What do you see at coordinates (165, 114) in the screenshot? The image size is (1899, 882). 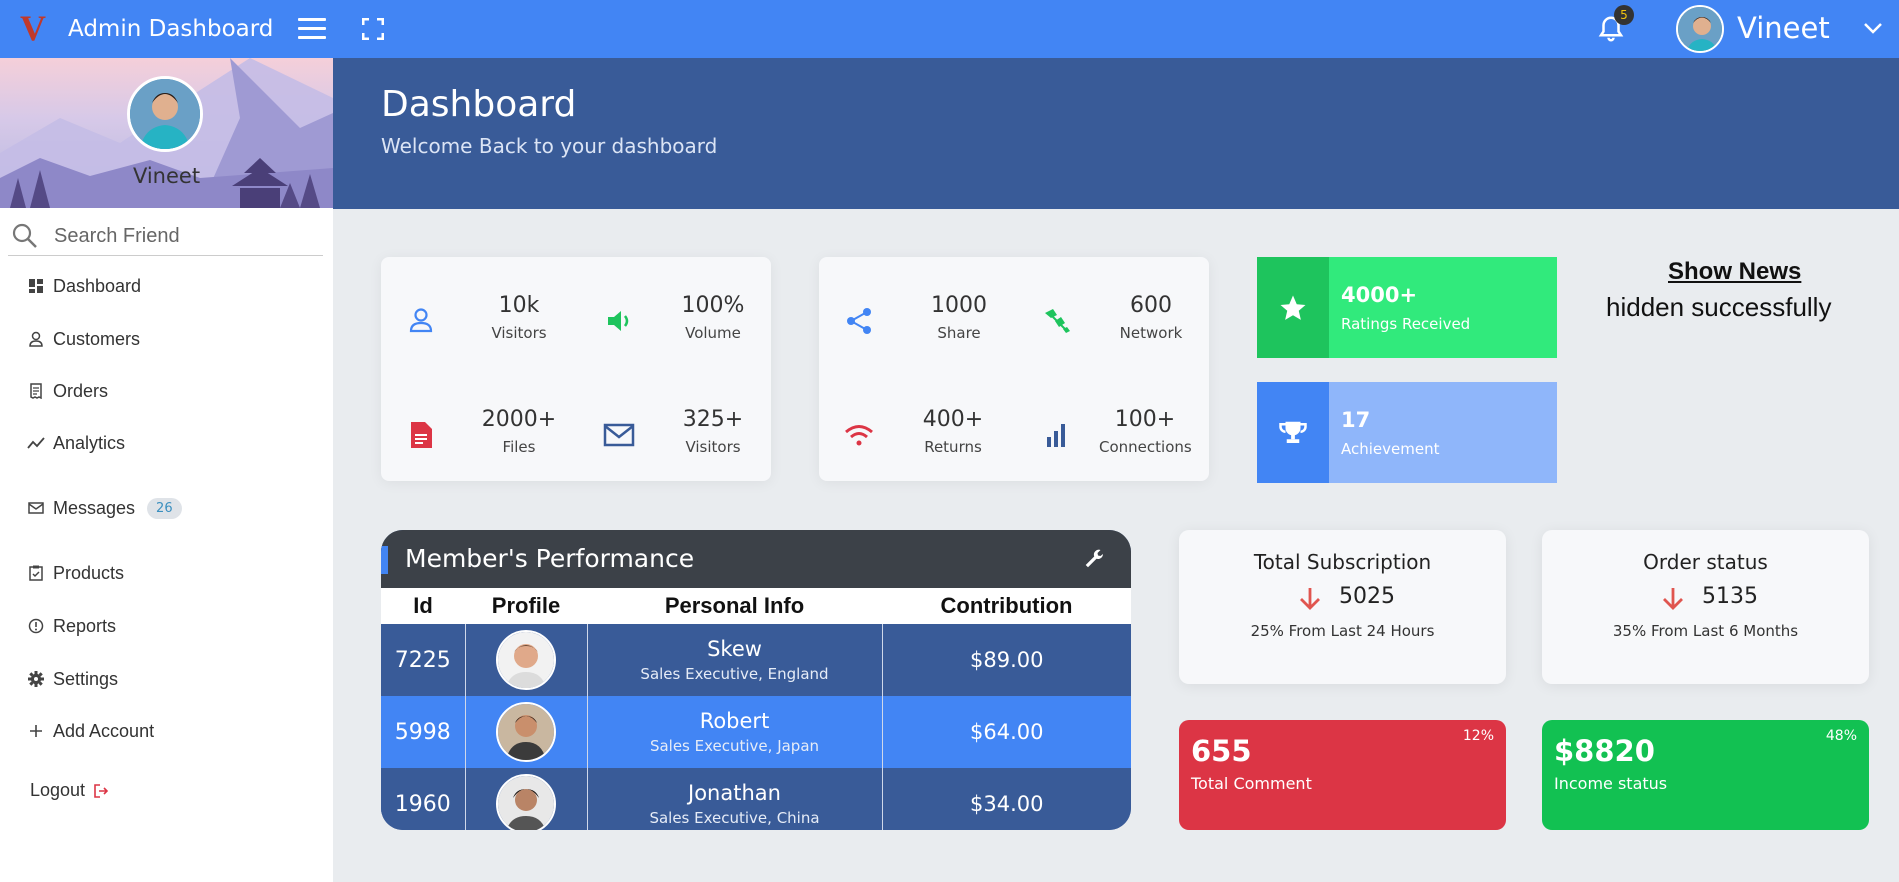 I see `profile-avatar` at bounding box center [165, 114].